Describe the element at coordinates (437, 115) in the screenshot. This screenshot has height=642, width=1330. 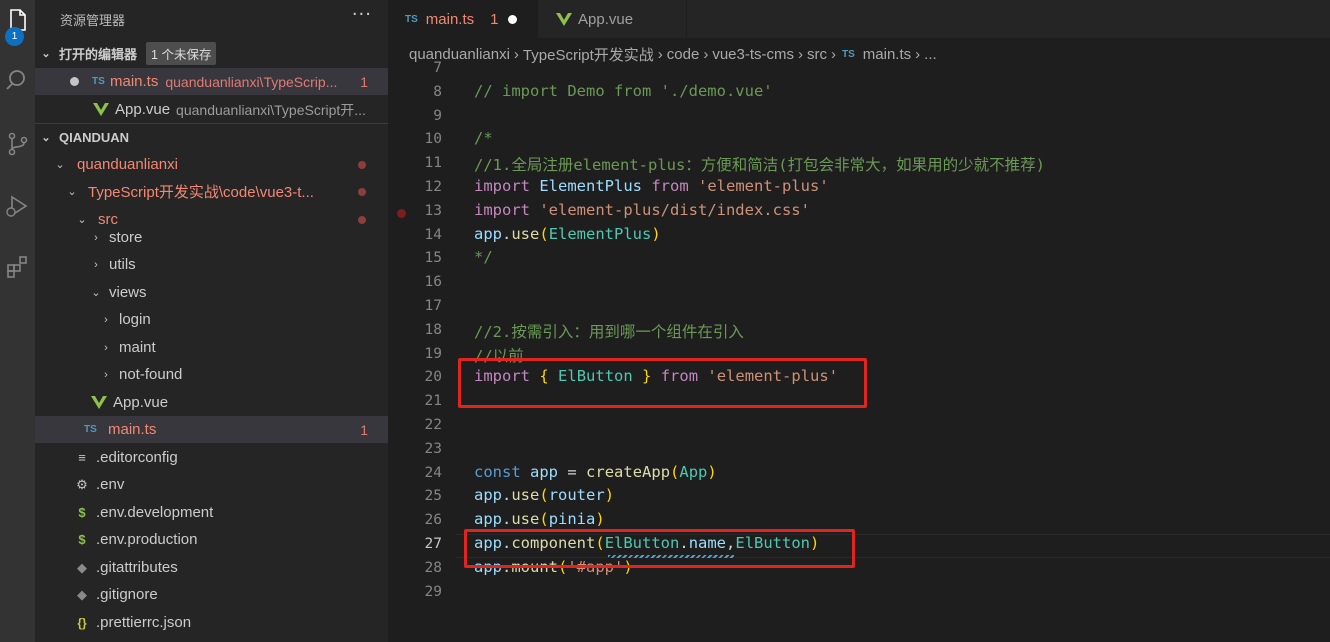
I see `line-number: 9` at that location.